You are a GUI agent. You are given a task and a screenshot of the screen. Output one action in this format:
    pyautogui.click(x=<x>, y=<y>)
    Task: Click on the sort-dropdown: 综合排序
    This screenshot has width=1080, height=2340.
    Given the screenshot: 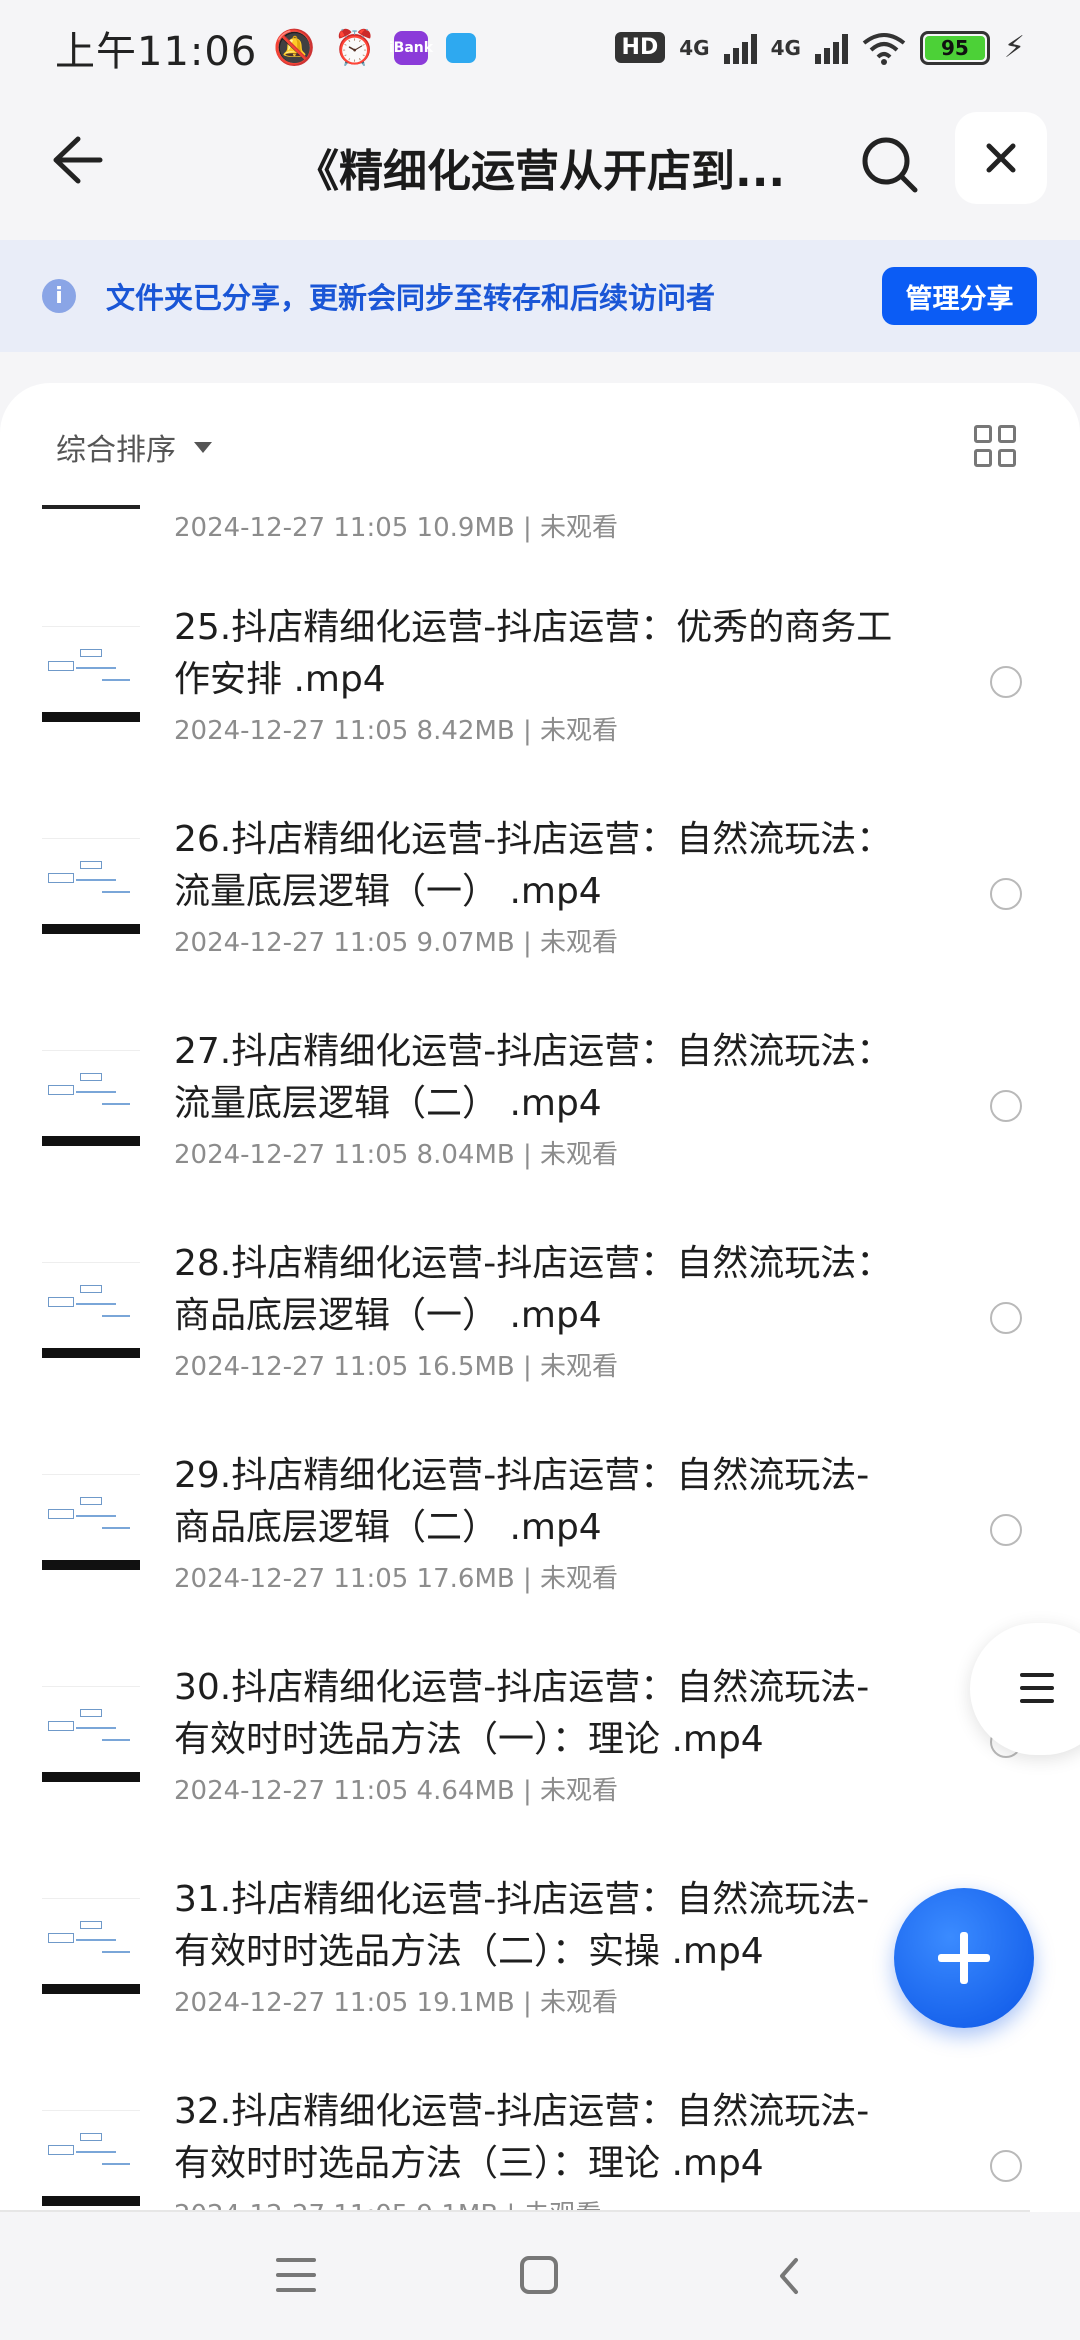 What is the action you would take?
    pyautogui.click(x=134, y=447)
    